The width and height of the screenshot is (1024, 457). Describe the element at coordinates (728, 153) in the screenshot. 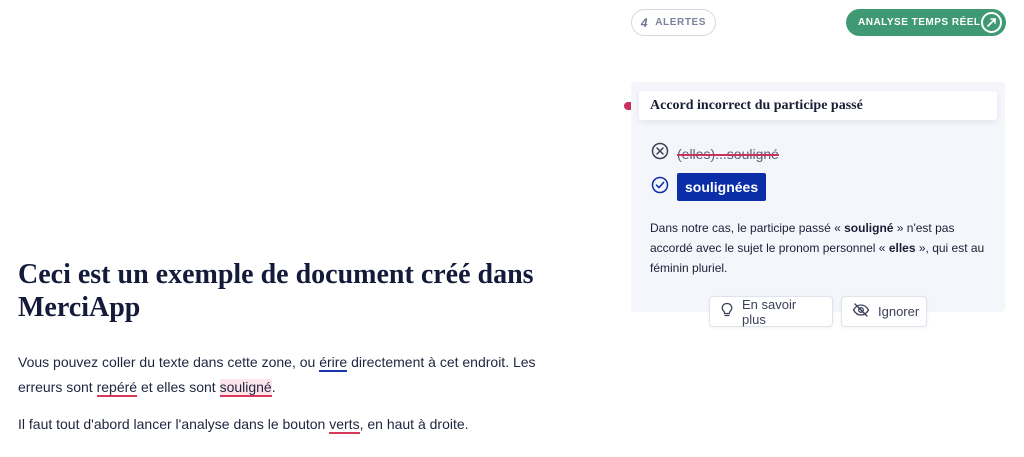

I see `wrong-form-text: (elles)...souligné` at that location.